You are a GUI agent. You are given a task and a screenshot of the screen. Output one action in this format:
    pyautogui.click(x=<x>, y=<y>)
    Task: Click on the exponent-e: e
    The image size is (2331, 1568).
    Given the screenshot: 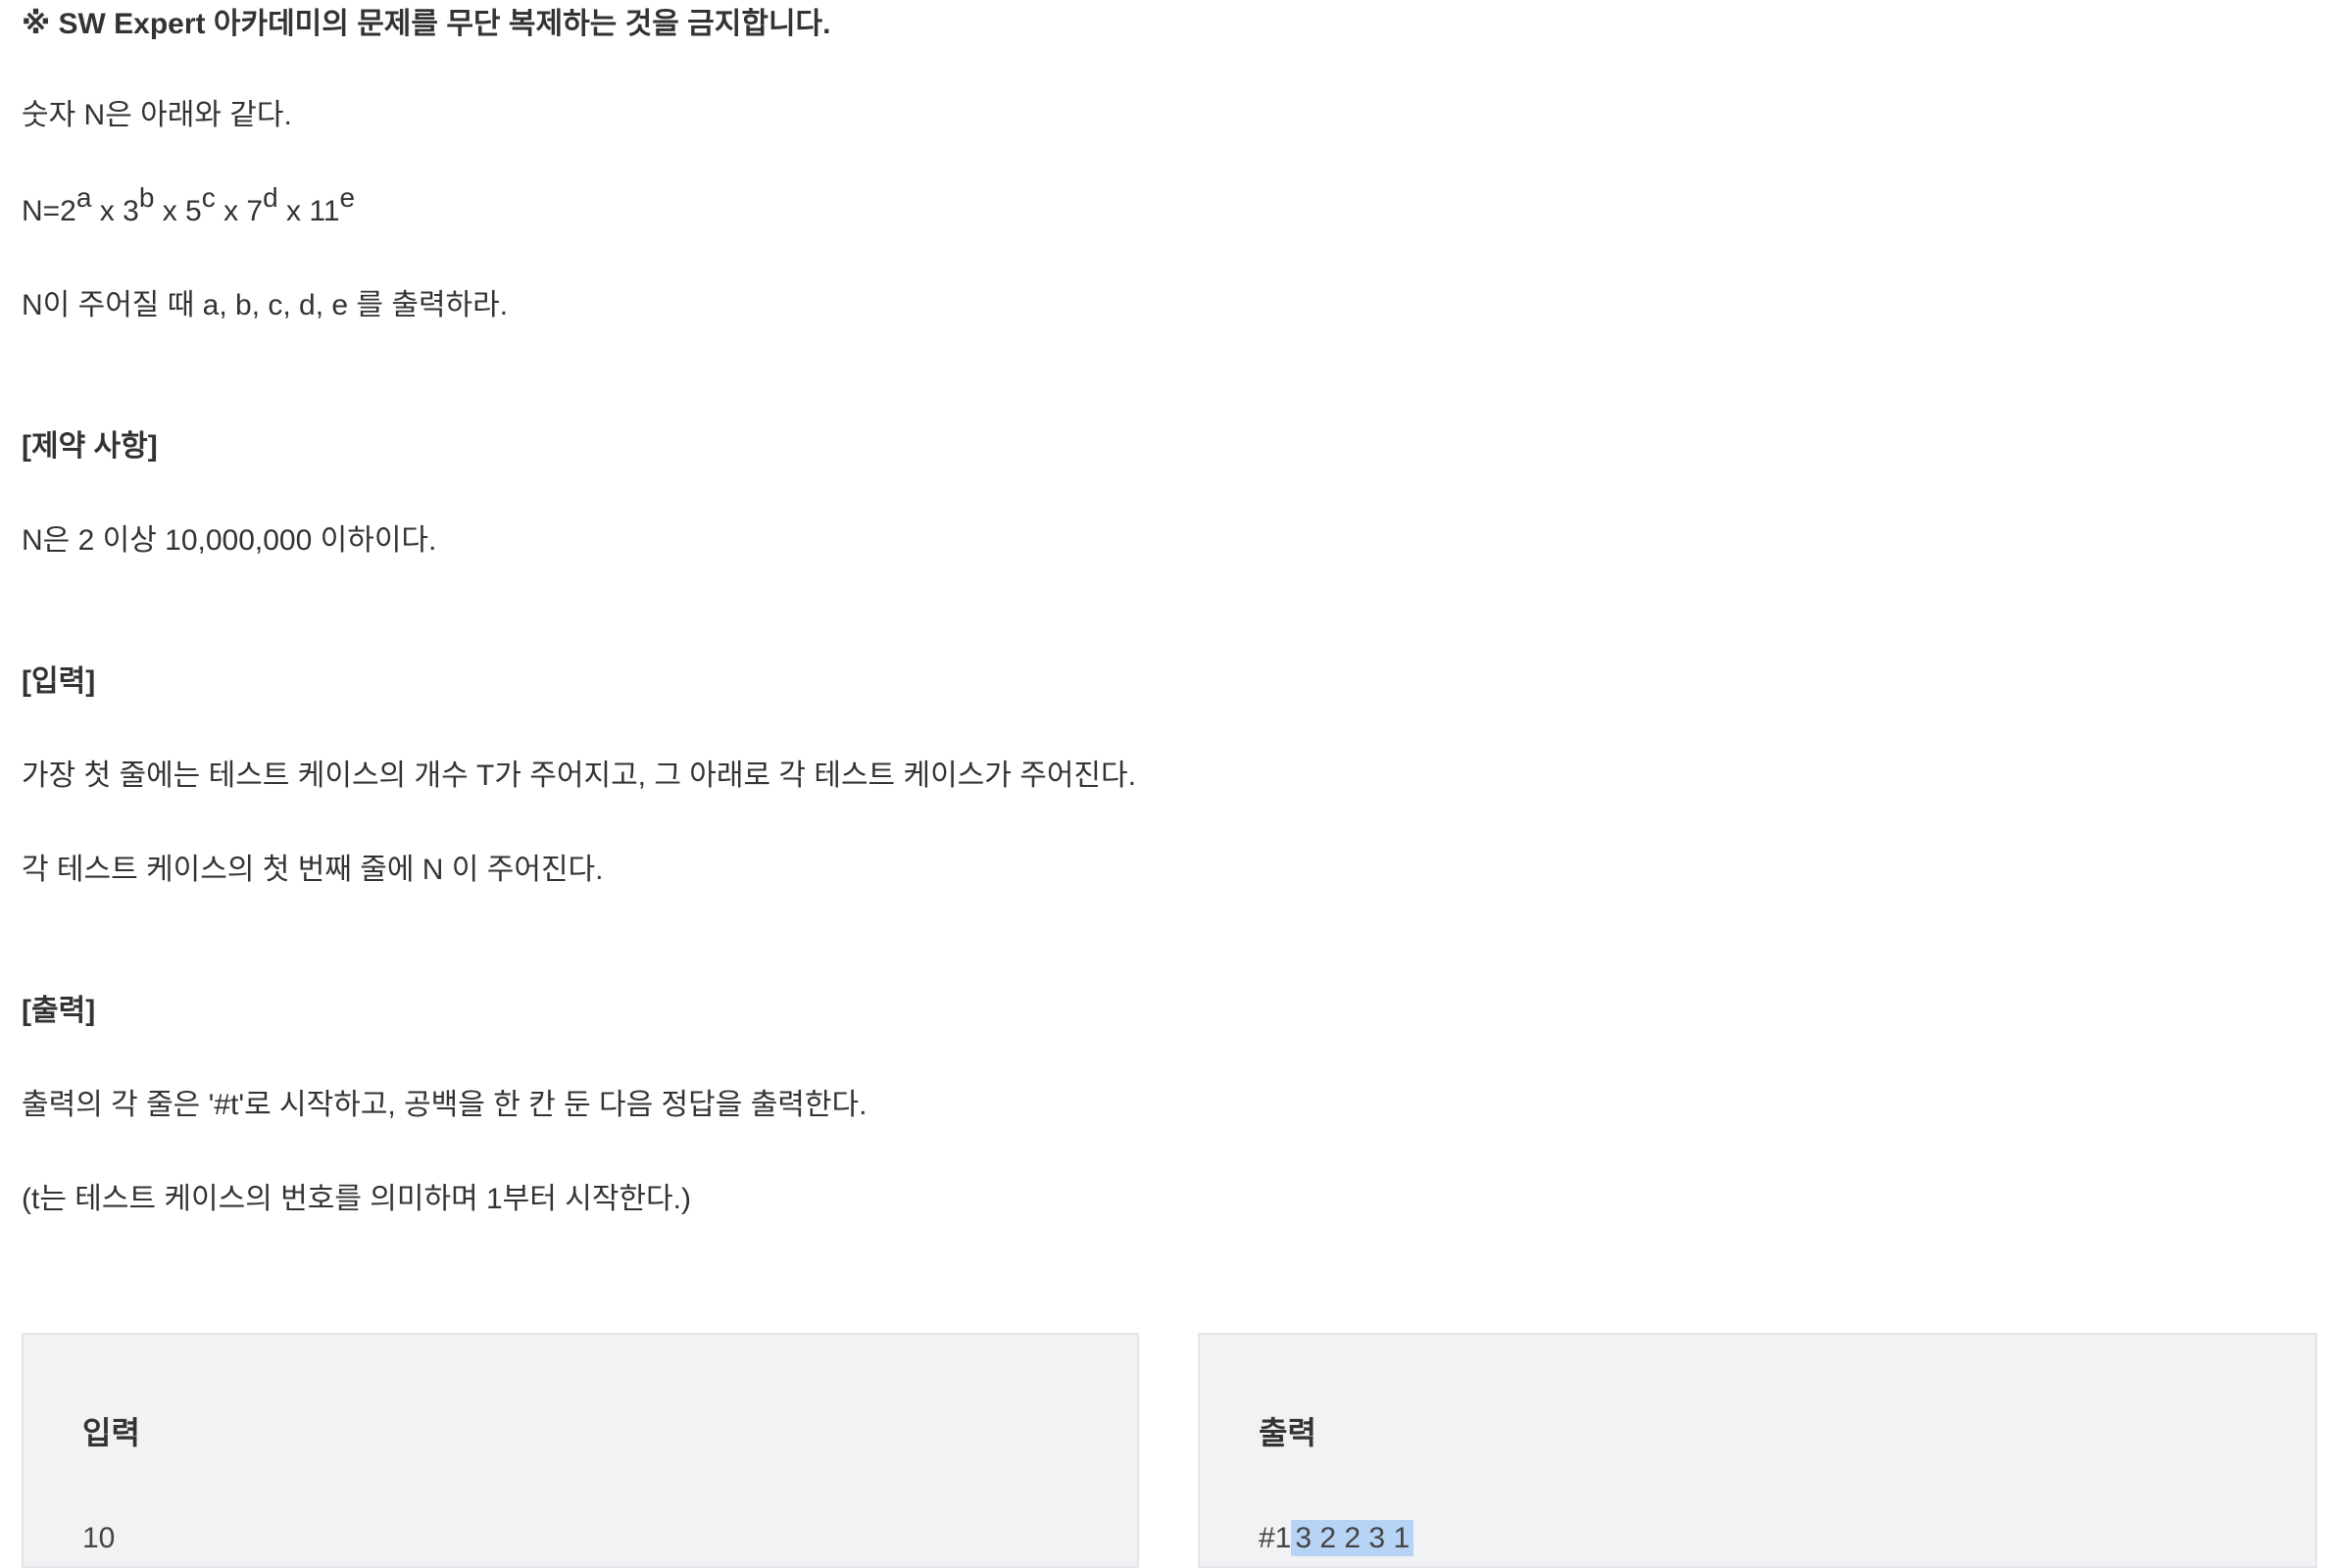 What is the action you would take?
    pyautogui.click(x=347, y=197)
    